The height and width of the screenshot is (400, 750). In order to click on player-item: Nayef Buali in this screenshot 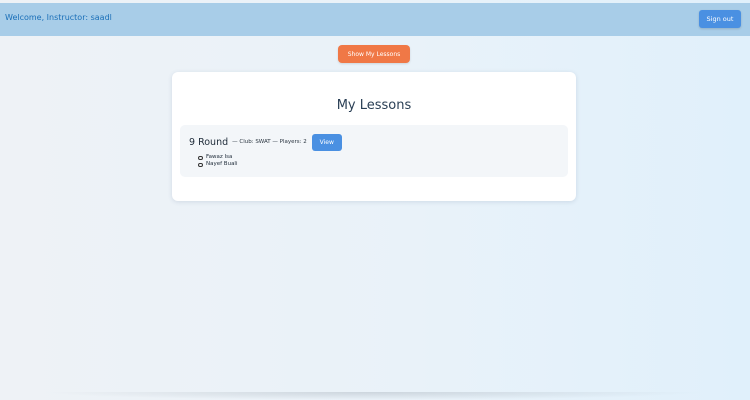, I will do `click(218, 164)`.